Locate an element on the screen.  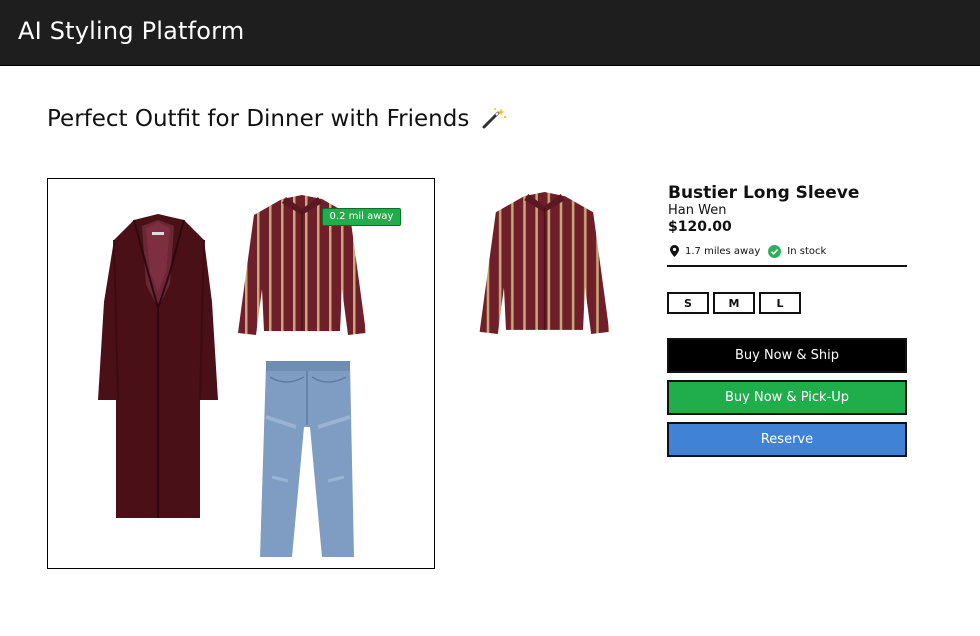
size-selector: S M L is located at coordinates (734, 303).